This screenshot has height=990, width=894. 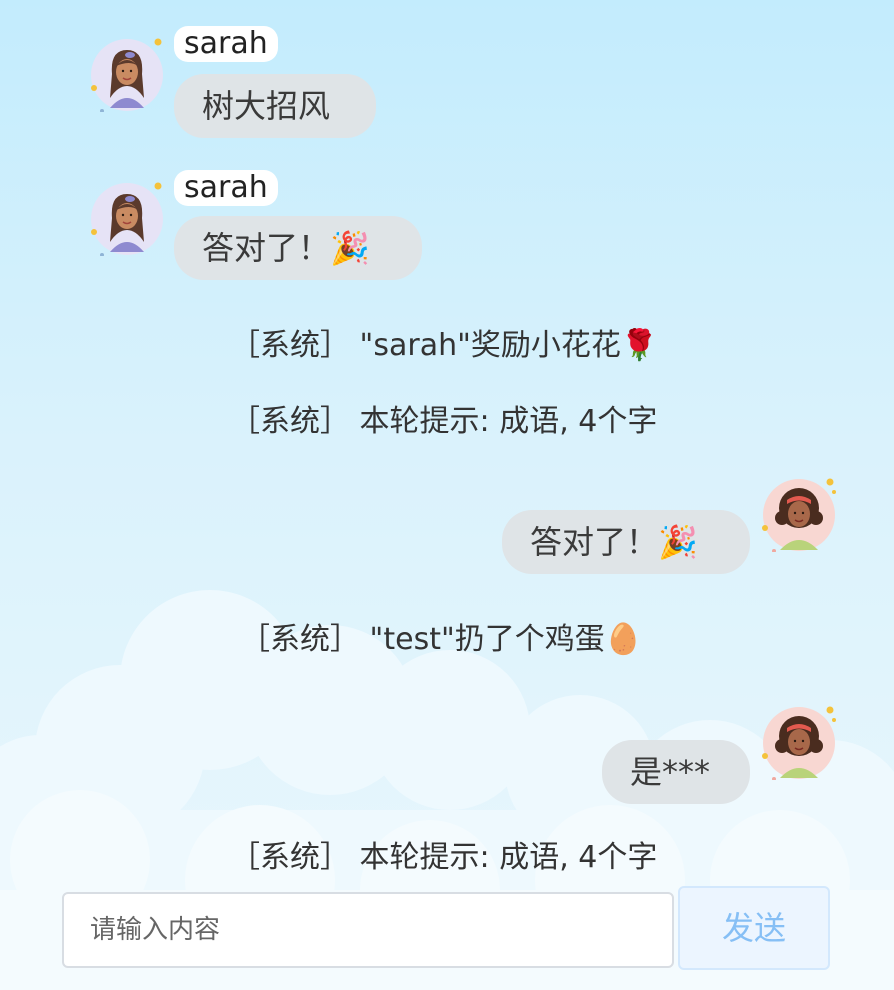 What do you see at coordinates (368, 930) in the screenshot?
I see `message-input` at bounding box center [368, 930].